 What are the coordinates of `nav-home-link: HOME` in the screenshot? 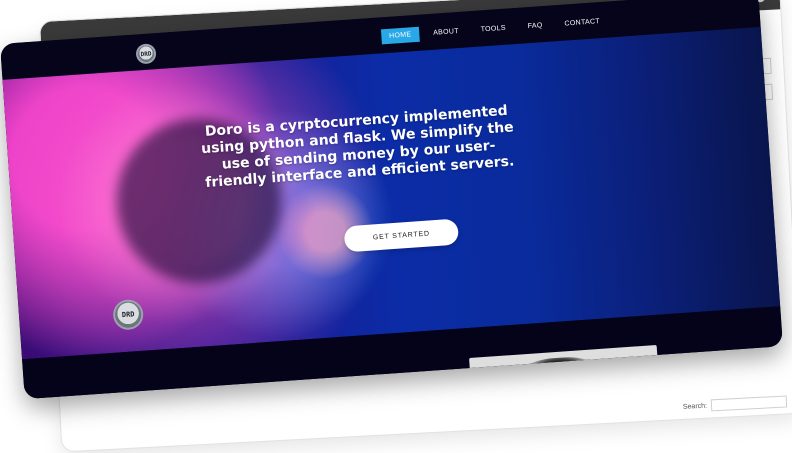 It's located at (400, 35).